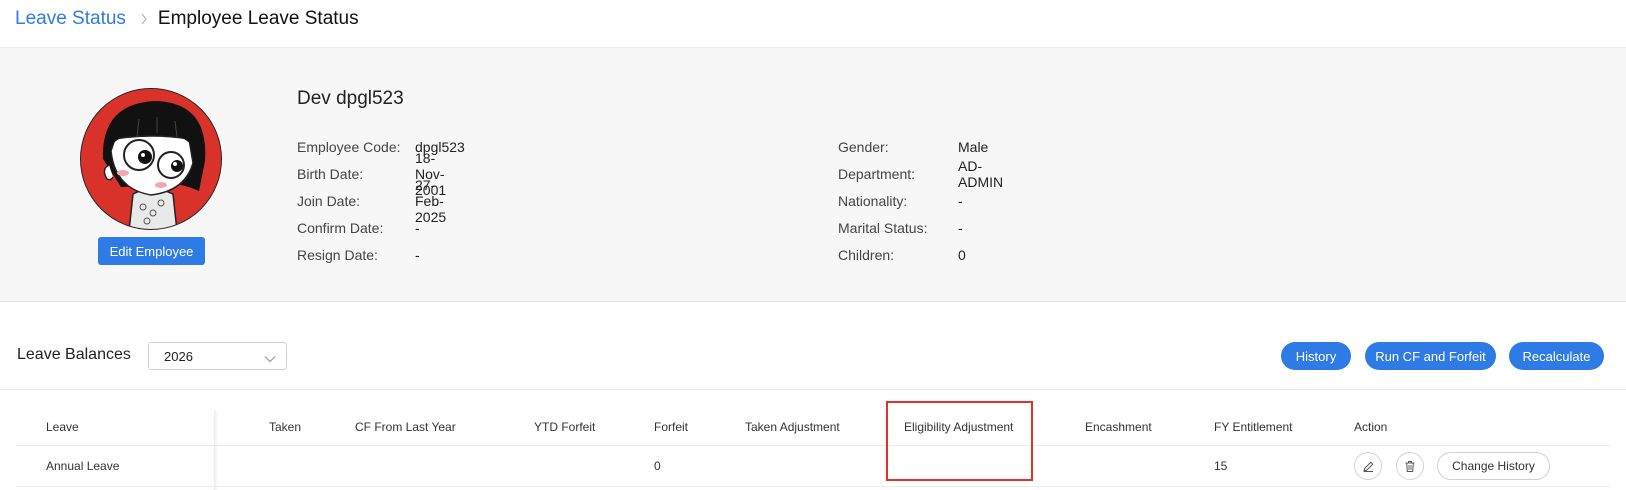 This screenshot has width=1626, height=490. I want to click on delete-row-button, so click(1410, 466).